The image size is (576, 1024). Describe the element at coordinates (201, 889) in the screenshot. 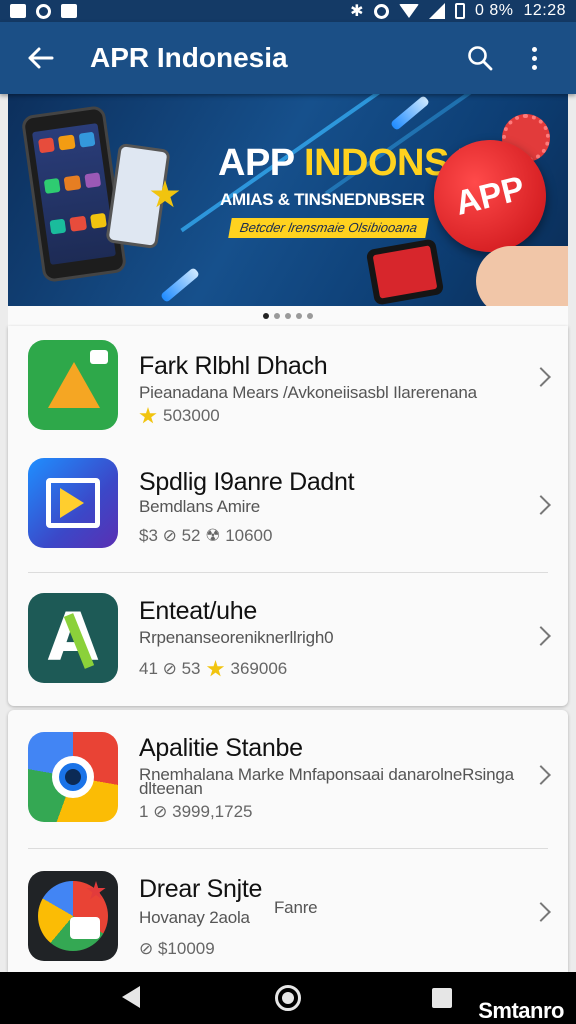

I see `app-name: Drear Snjte` at that location.